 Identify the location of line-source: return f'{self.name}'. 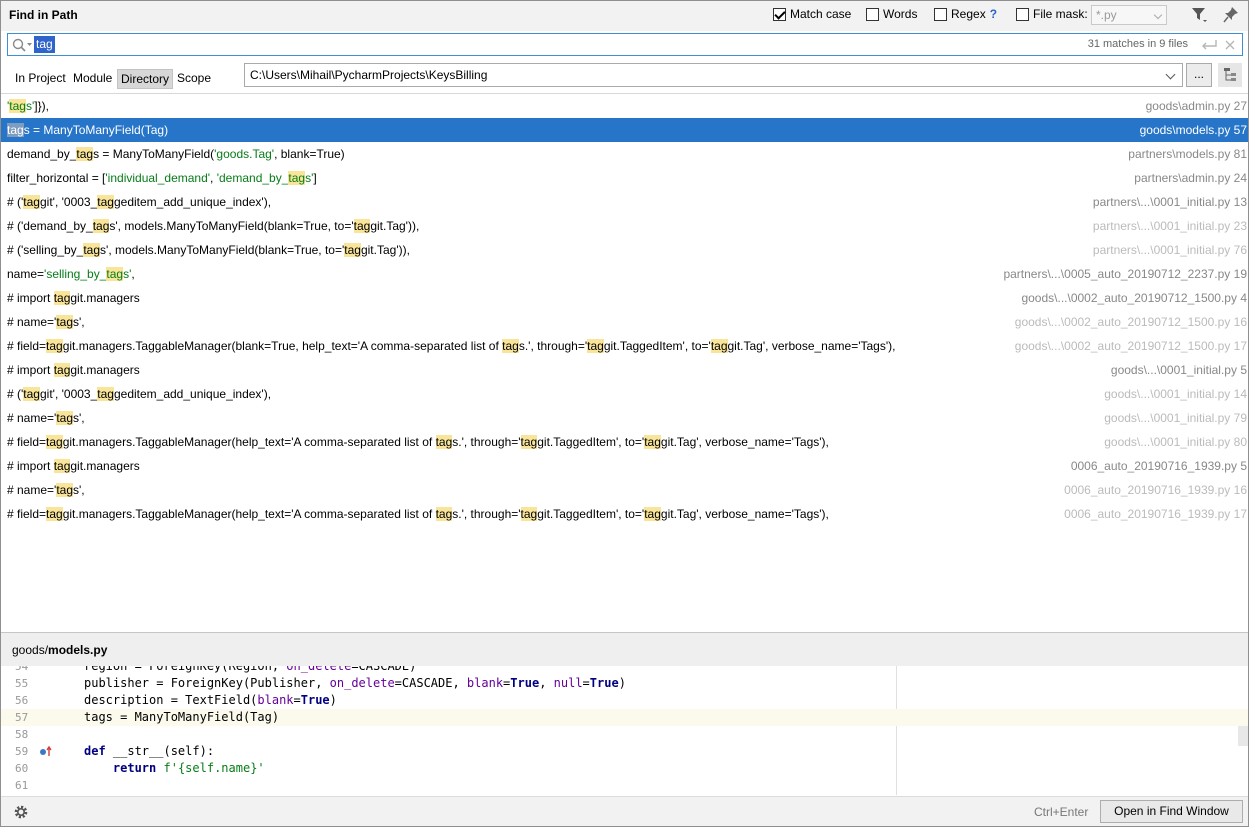
(188, 768).